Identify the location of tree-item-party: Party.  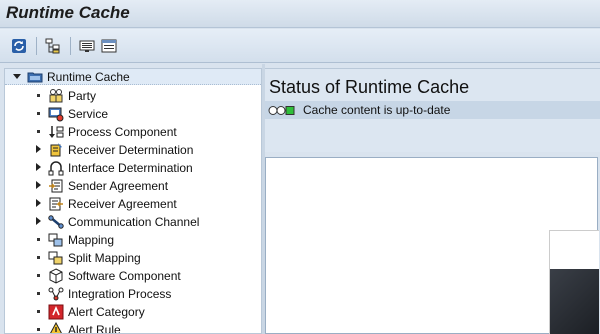
(133, 96).